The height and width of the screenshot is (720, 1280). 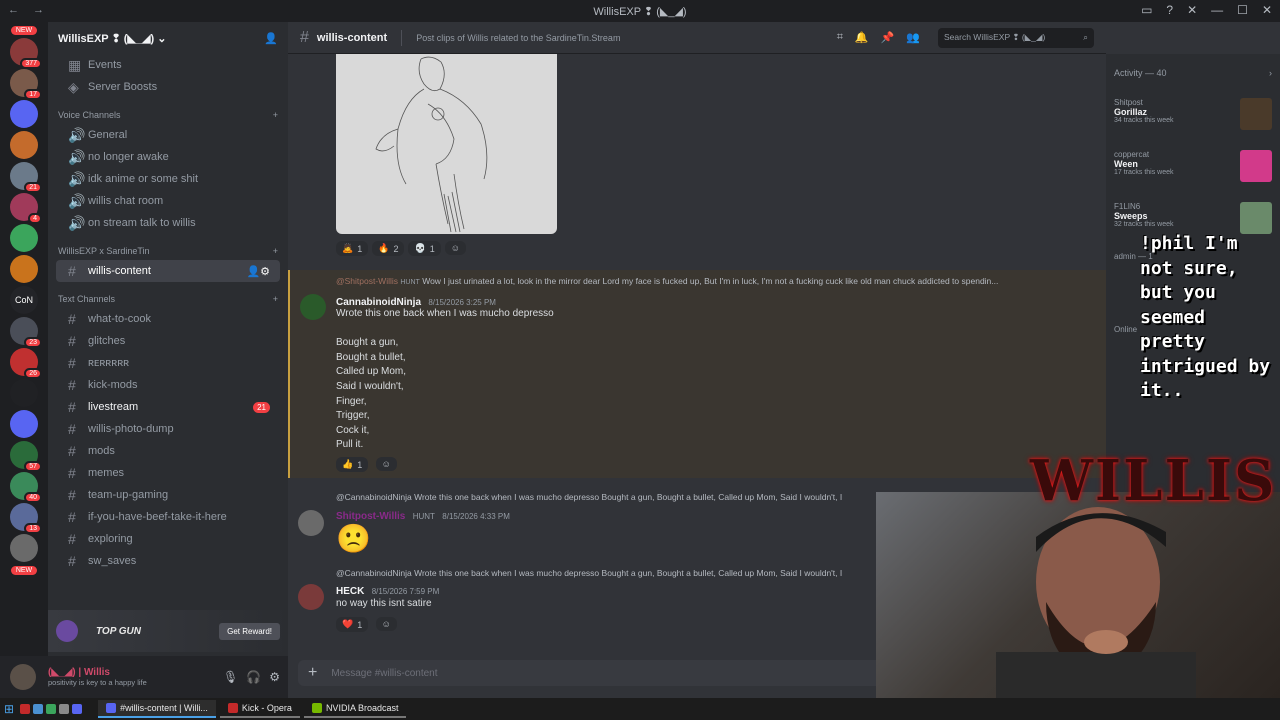 I want to click on text-channel: # mods, so click(x=168, y=451).